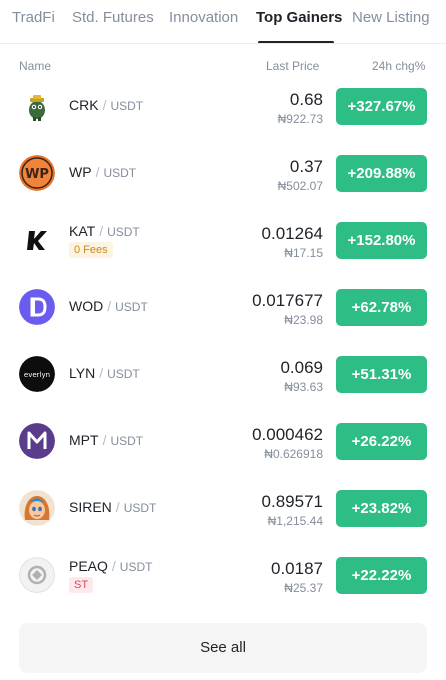  What do you see at coordinates (381, 173) in the screenshot?
I see `change-badge: +209.88%` at bounding box center [381, 173].